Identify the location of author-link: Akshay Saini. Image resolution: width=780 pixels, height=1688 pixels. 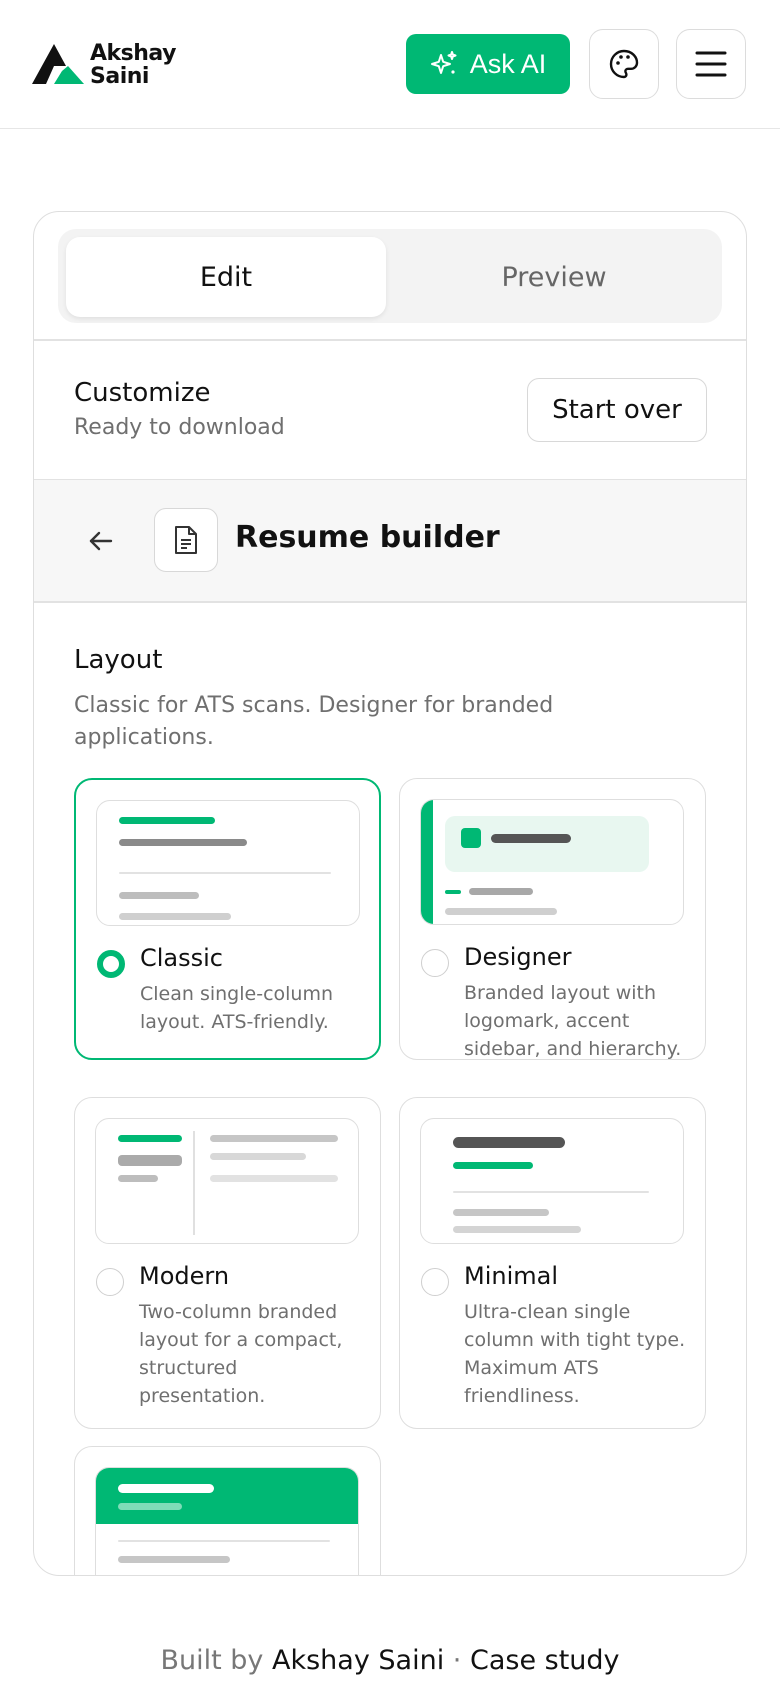
(358, 1660).